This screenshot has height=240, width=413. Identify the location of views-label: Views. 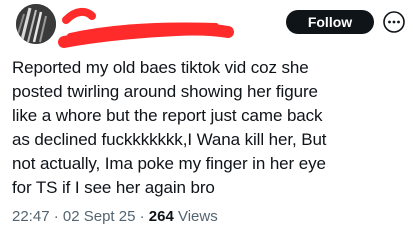
(195, 216).